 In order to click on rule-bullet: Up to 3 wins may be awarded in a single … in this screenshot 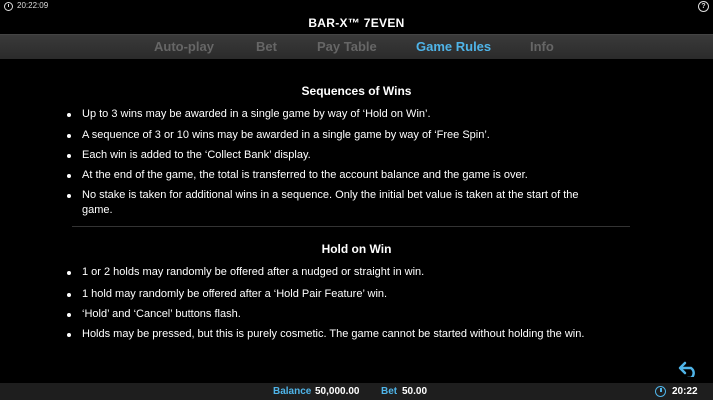, I will do `click(339, 114)`.